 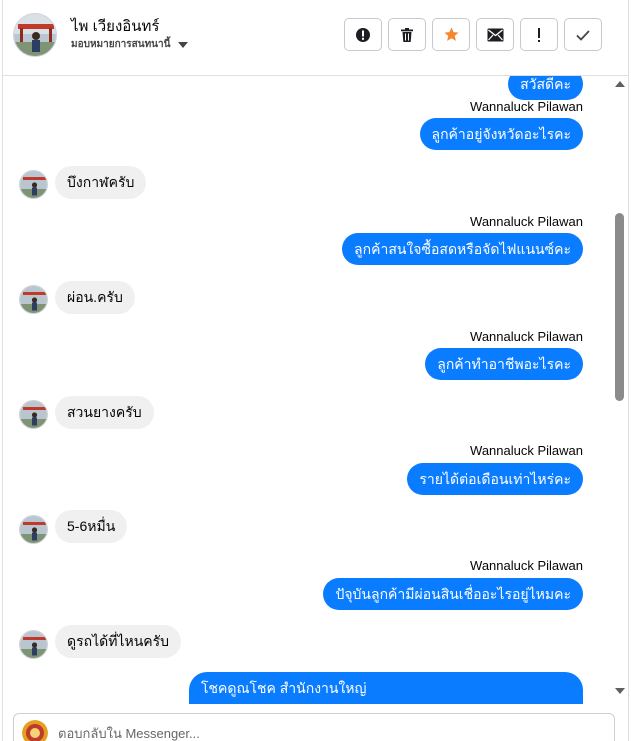 I want to click on report-spam-button, so click(x=363, y=34).